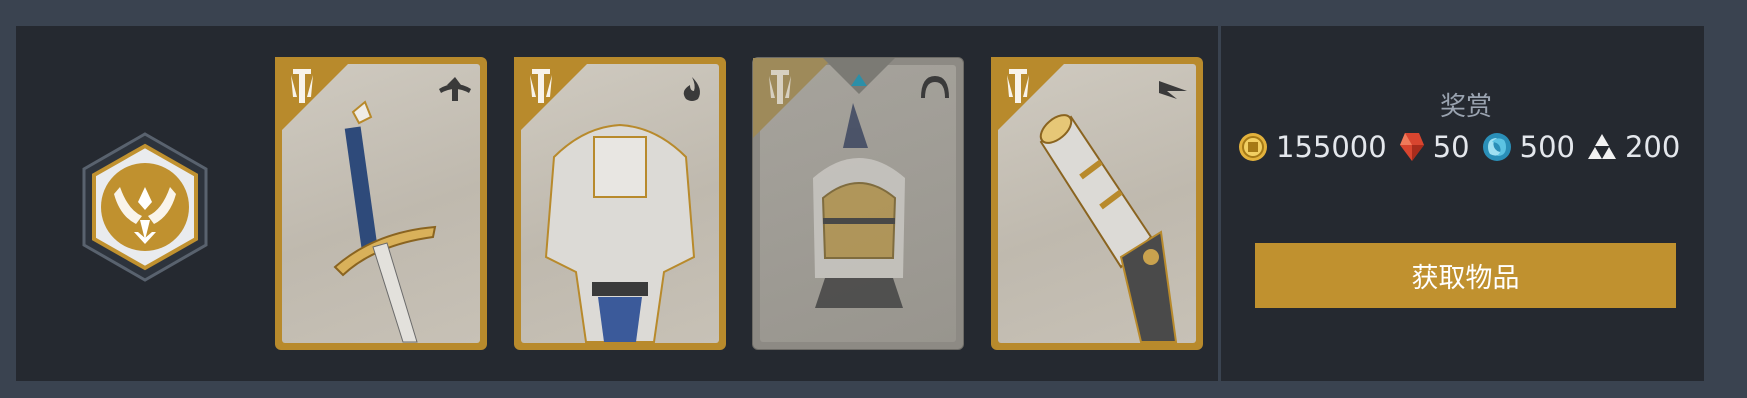  What do you see at coordinates (1411, 147) in the screenshot?
I see `red-gem-icon` at bounding box center [1411, 147].